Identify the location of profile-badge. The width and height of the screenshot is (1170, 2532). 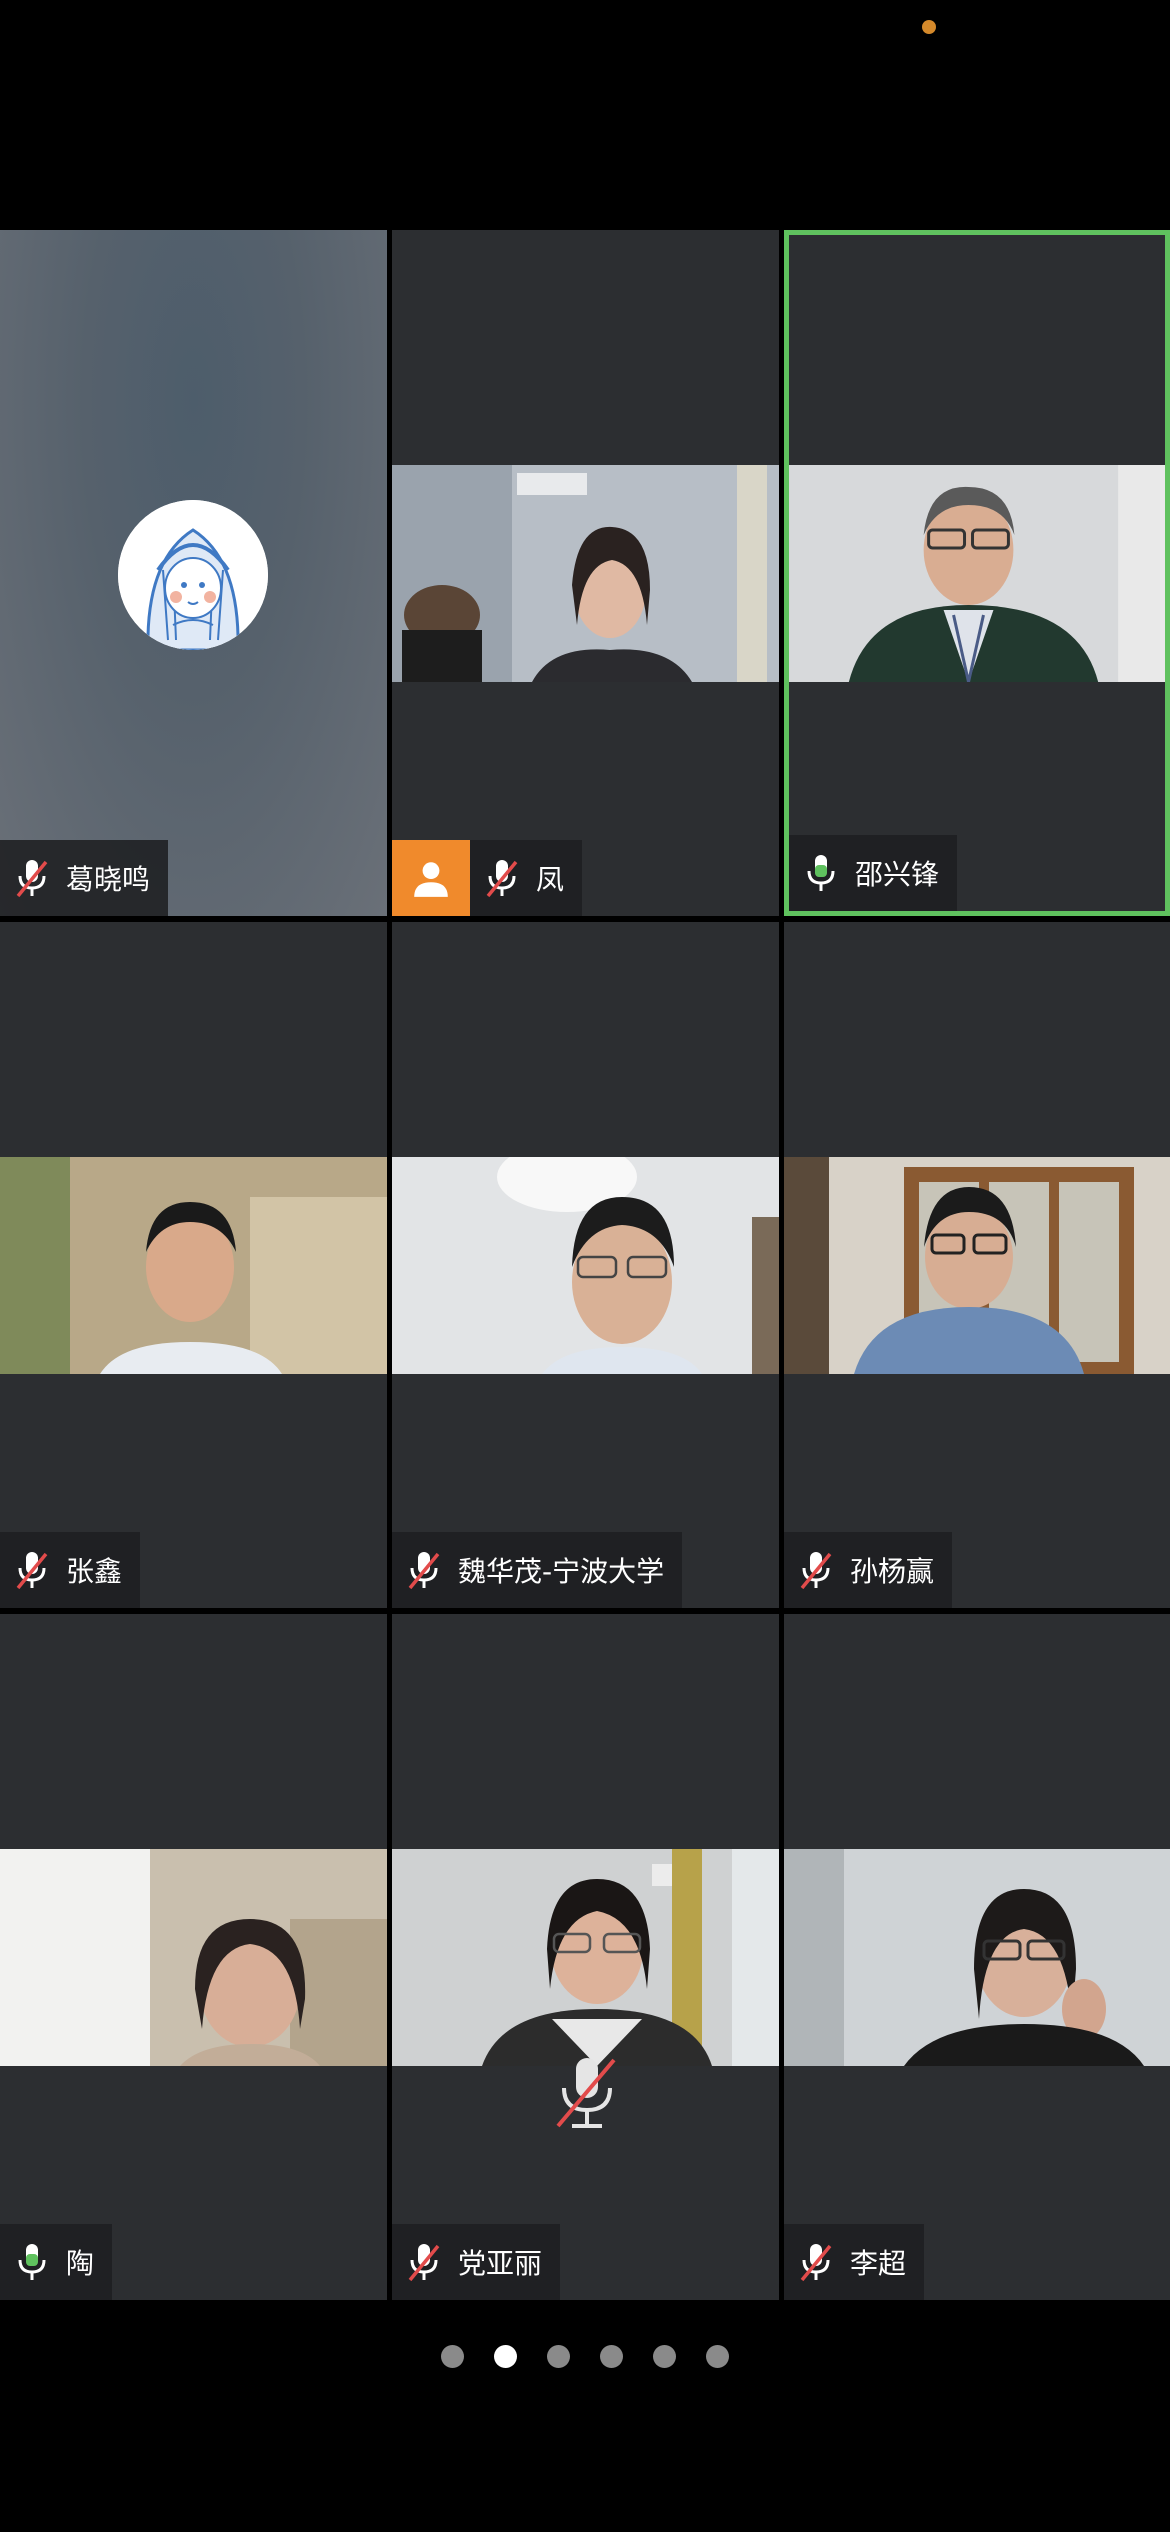
(431, 878).